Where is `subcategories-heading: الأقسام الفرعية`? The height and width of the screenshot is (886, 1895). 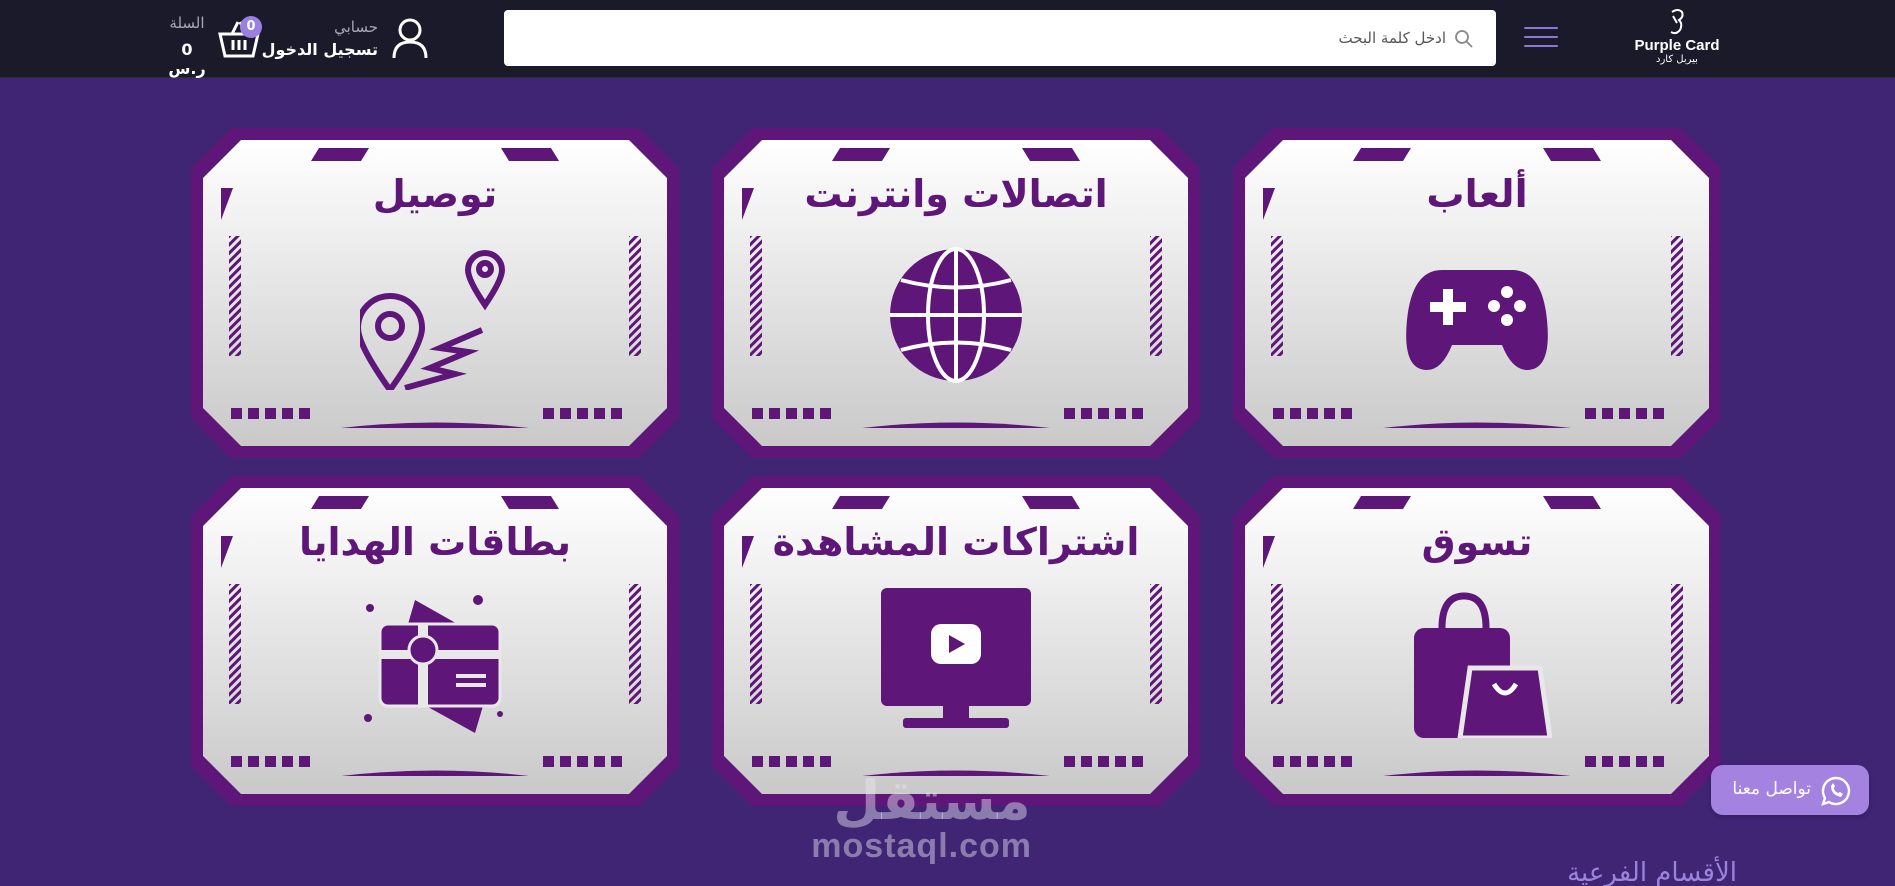 subcategories-heading: الأقسام الفرعية is located at coordinates (1652, 872).